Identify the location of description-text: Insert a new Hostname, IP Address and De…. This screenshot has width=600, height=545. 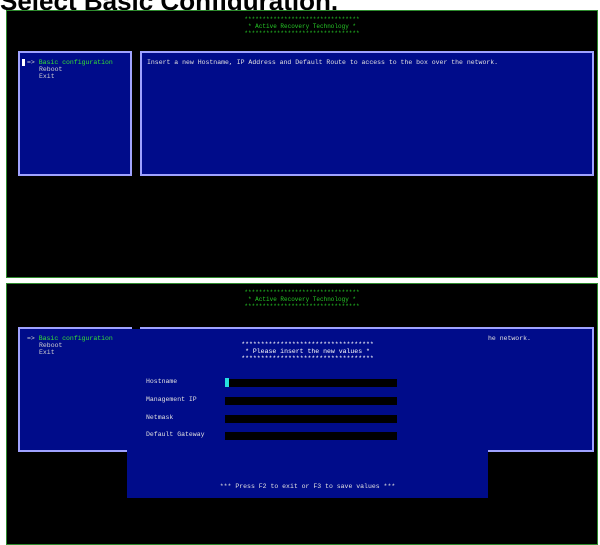
(323, 62).